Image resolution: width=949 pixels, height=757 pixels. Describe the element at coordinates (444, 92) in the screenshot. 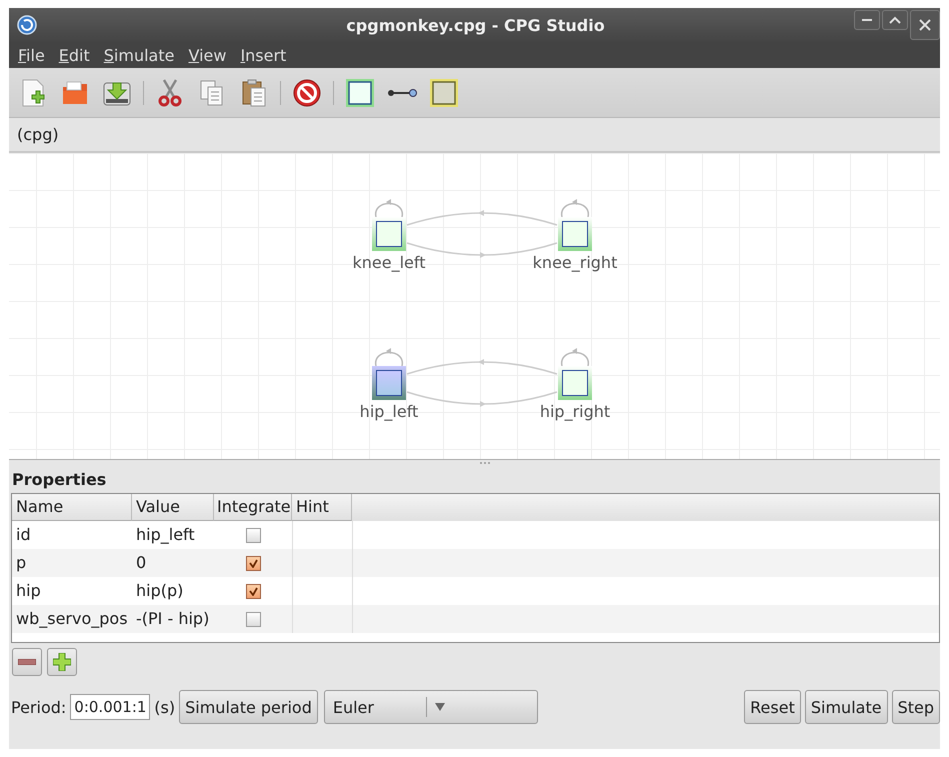

I see `framed-square-icon` at that location.